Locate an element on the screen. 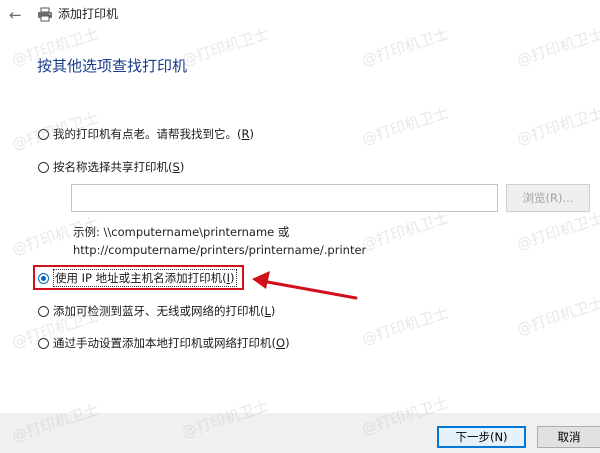 Image resolution: width=600 pixels, height=453 pixels. focus-rect: 使用 IP 地址或主机名添加打印机(I) is located at coordinates (145, 278).